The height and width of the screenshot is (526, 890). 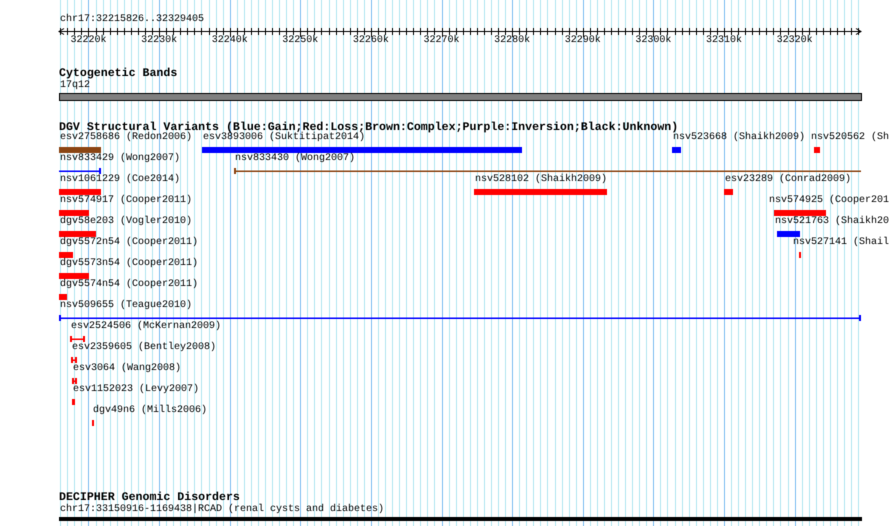 What do you see at coordinates (794, 41) in the screenshot?
I see `tick-label: 32320k` at bounding box center [794, 41].